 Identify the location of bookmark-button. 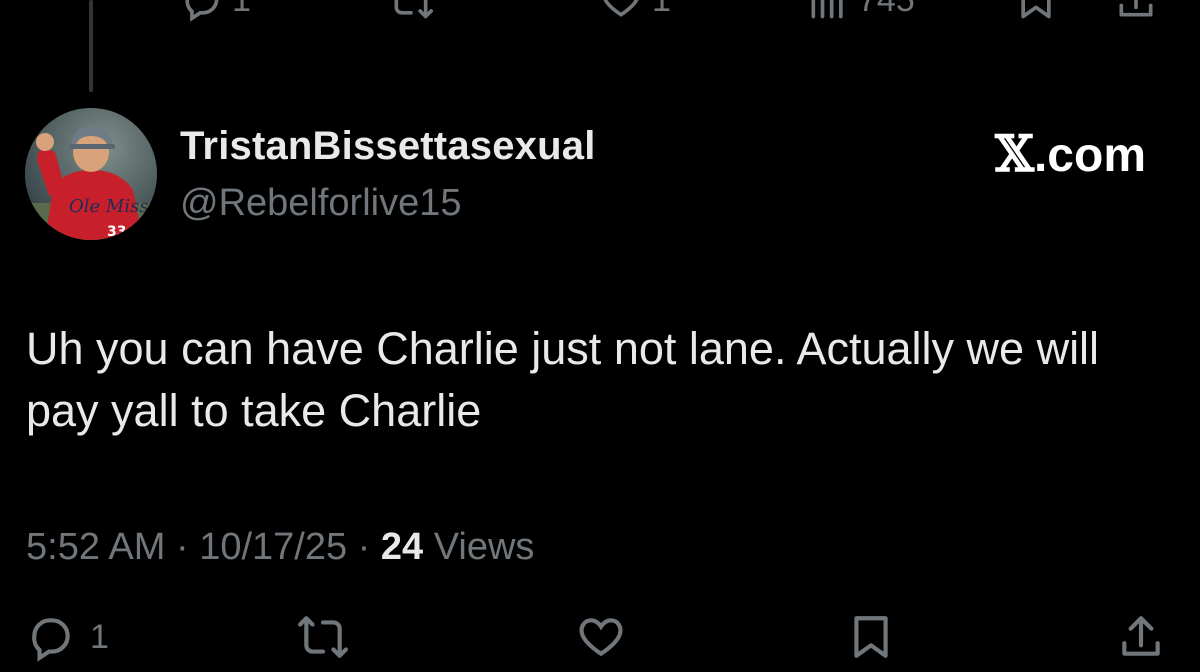
(871, 637).